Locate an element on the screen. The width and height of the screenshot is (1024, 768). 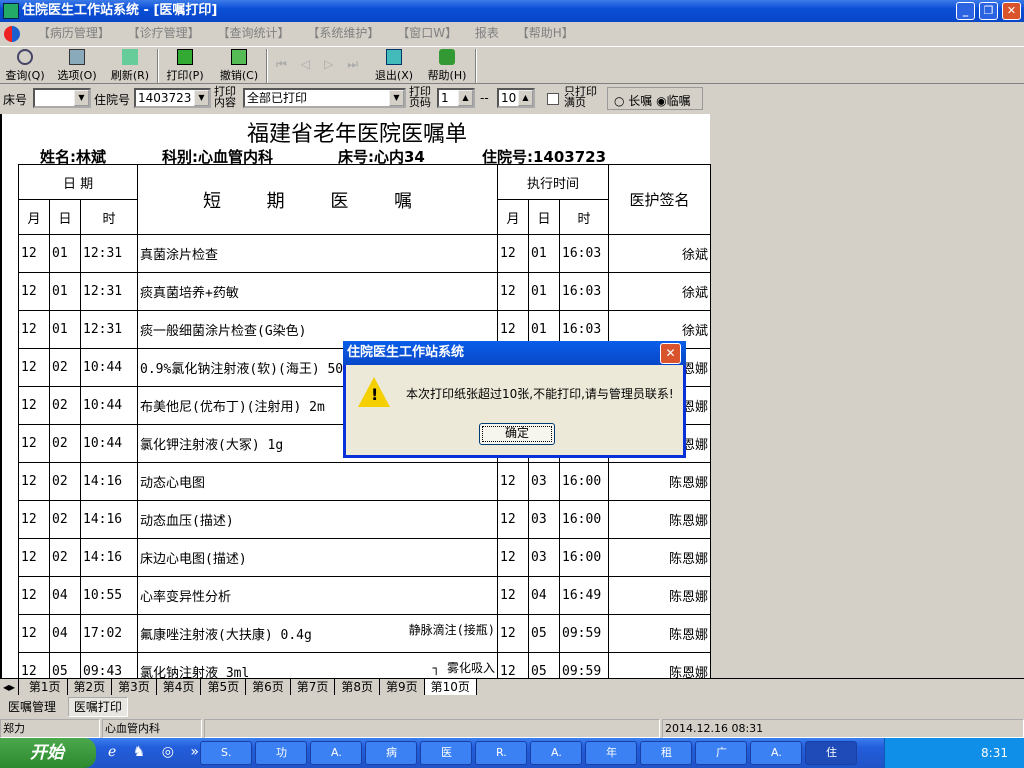
menu-help: 【帮助H】 is located at coordinates (545, 33).